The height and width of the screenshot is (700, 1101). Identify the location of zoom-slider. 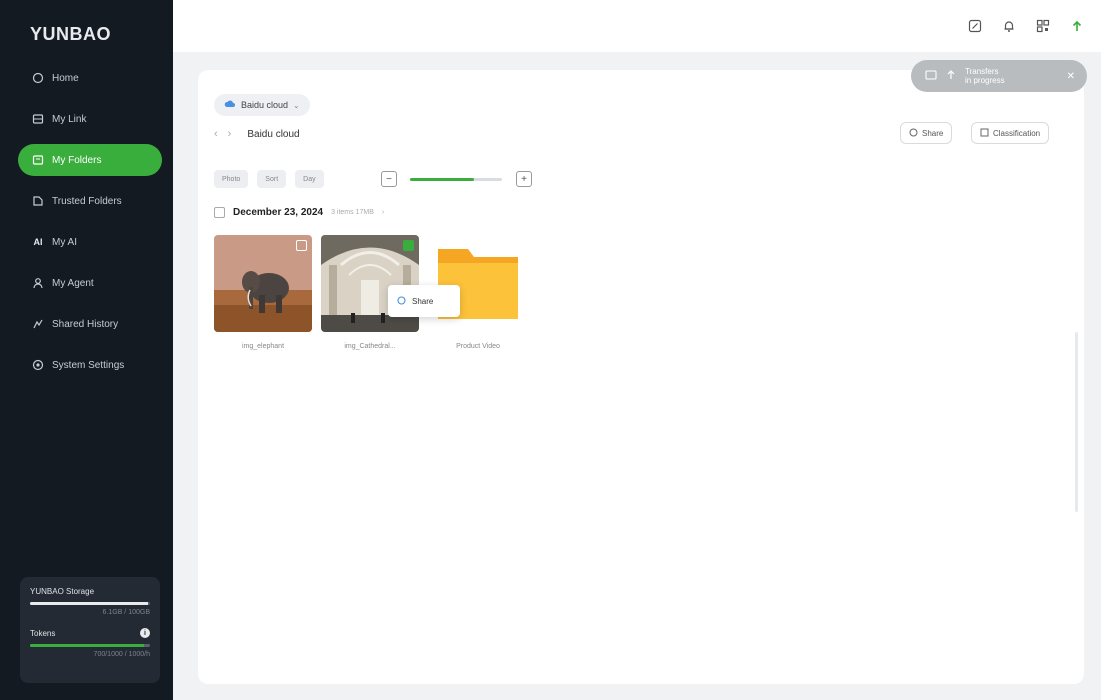
(456, 179).